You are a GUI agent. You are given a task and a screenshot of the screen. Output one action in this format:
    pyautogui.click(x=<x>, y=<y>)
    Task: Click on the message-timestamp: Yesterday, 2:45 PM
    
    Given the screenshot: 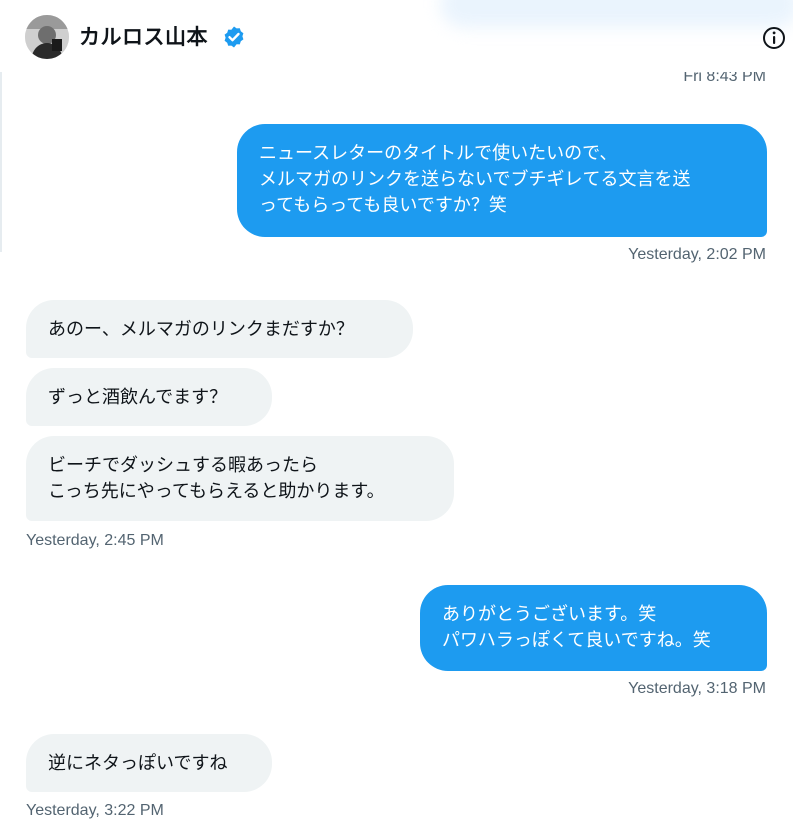 What is the action you would take?
    pyautogui.click(x=95, y=540)
    